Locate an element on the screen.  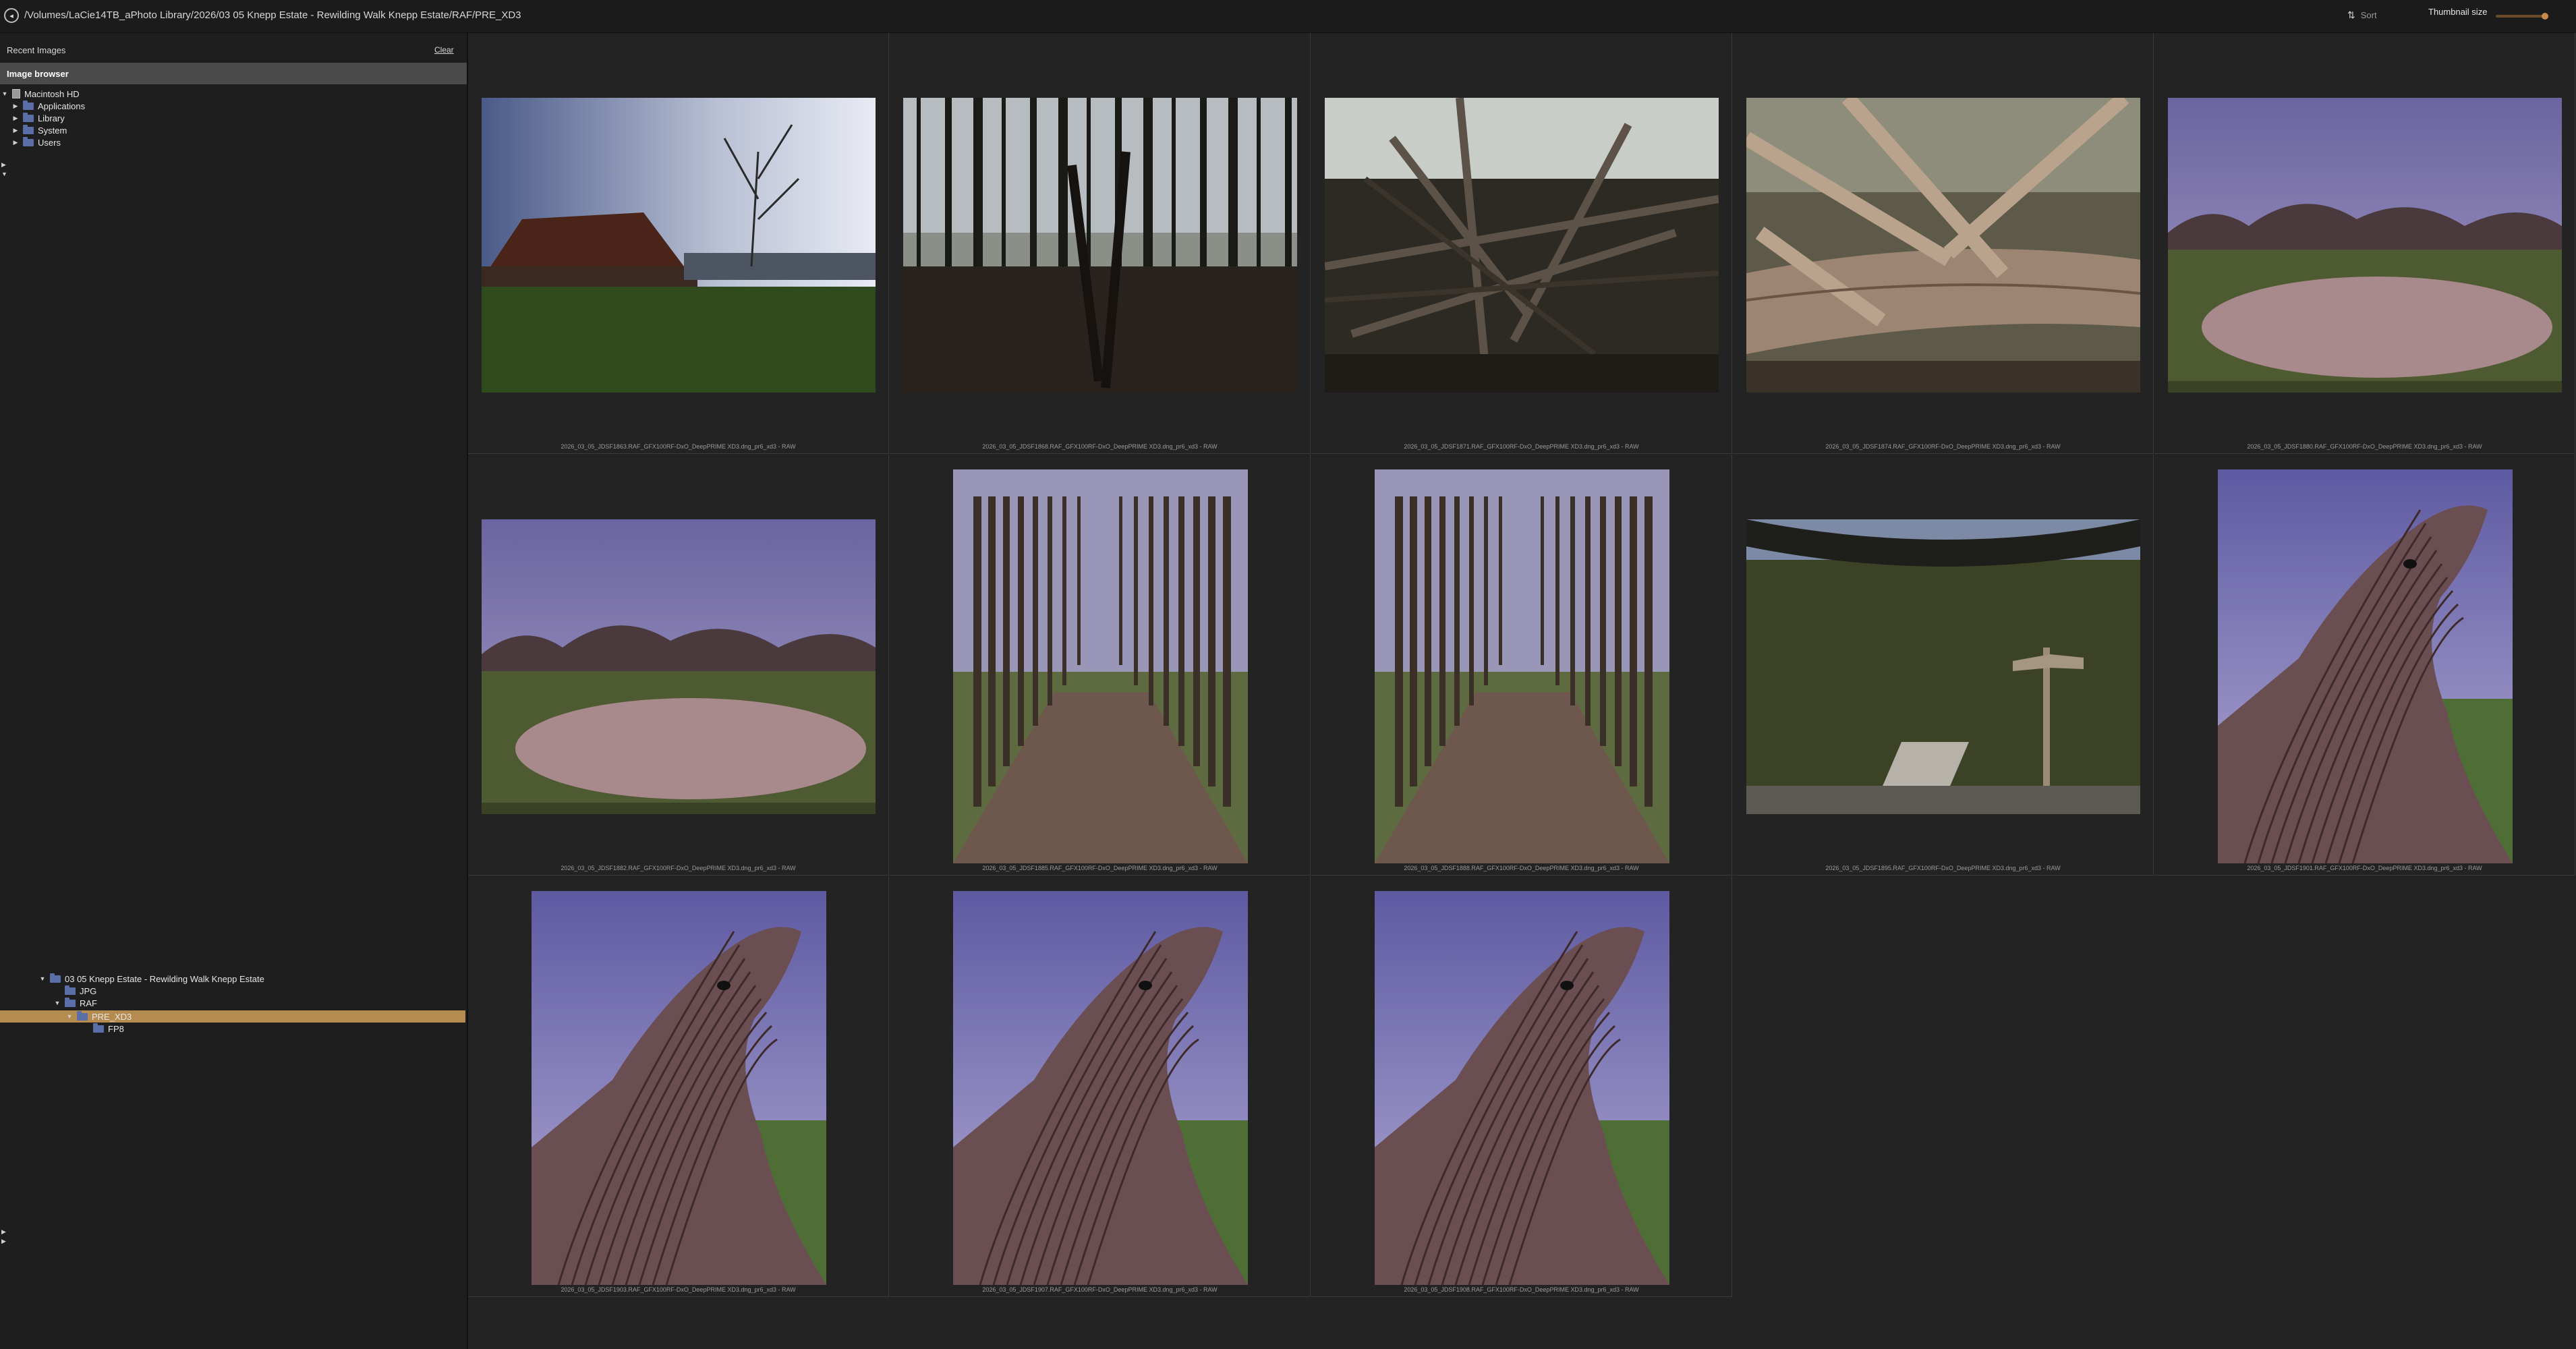
tree-item-label: Macintosh HD is located at coordinates (52, 93).